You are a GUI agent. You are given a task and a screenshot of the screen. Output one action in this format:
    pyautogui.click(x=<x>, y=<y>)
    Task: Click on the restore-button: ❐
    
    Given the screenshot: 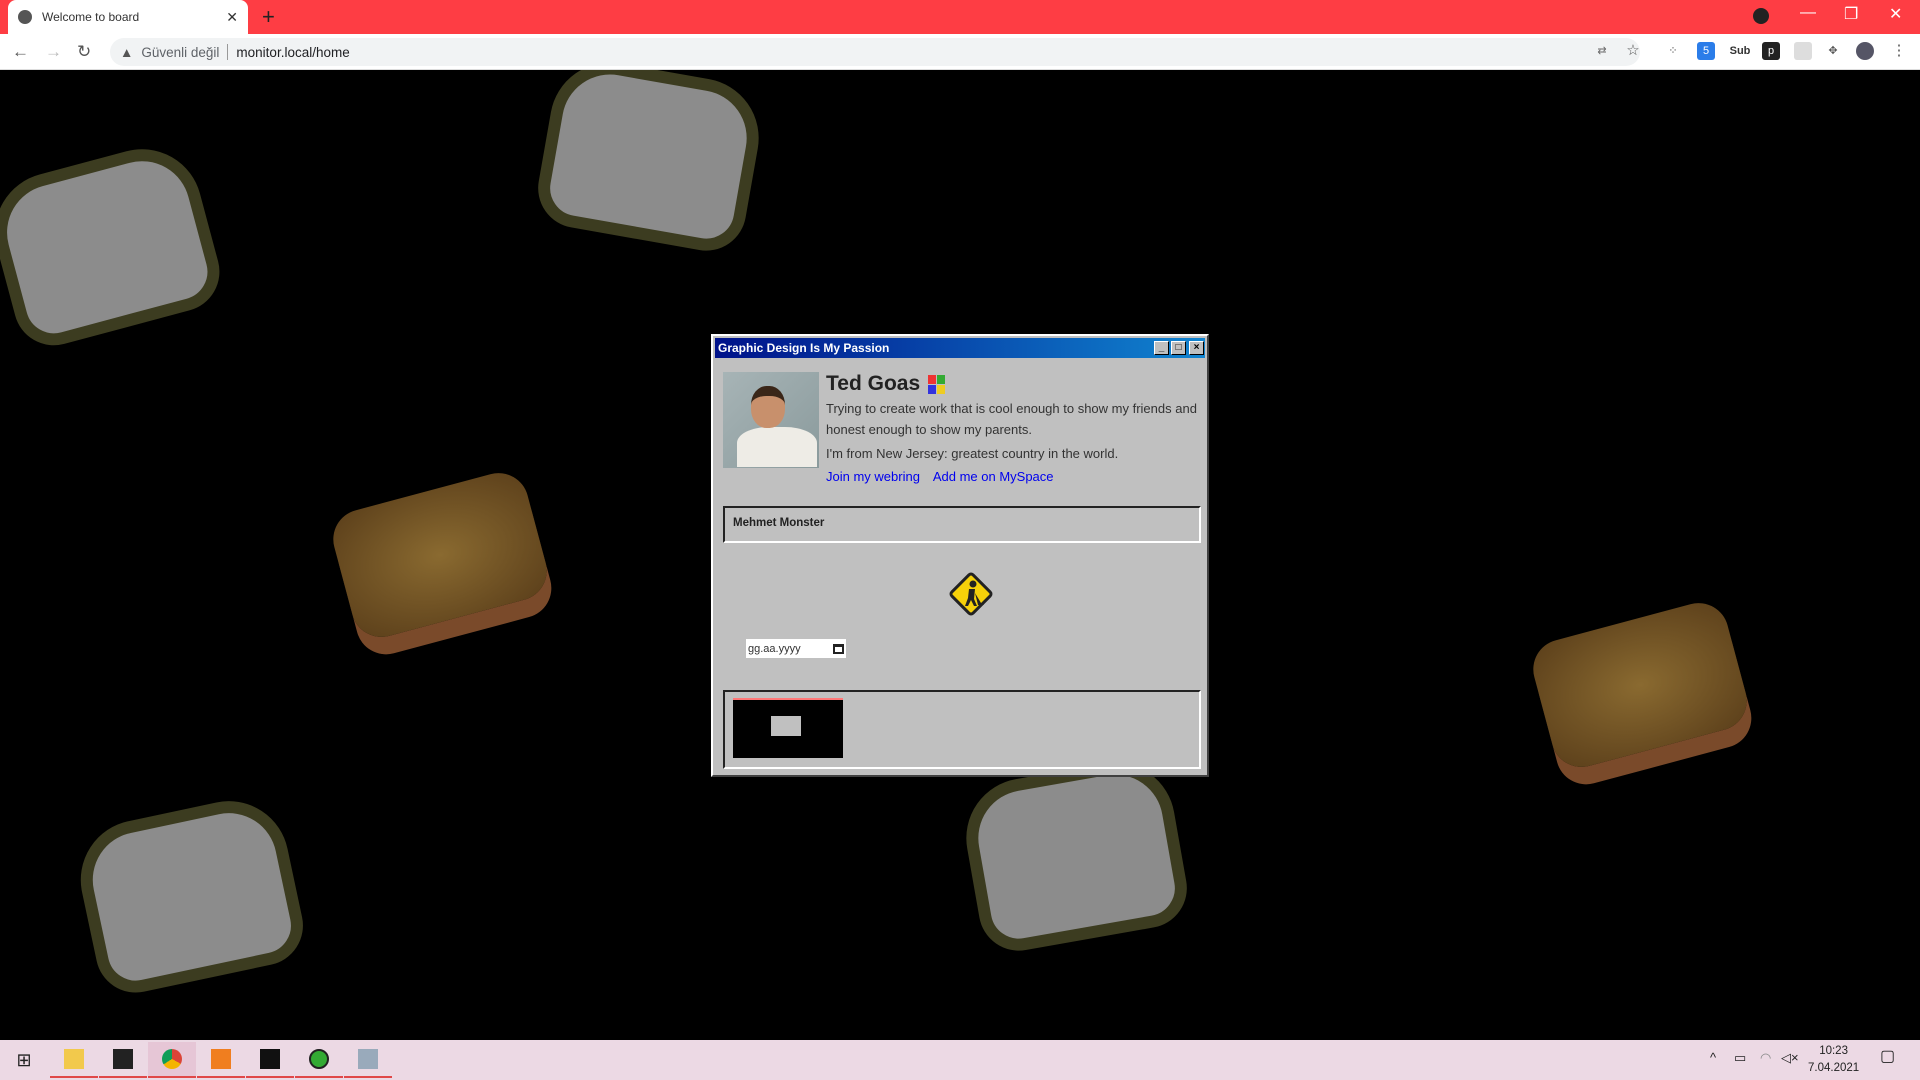 What is the action you would take?
    pyautogui.click(x=1851, y=14)
    